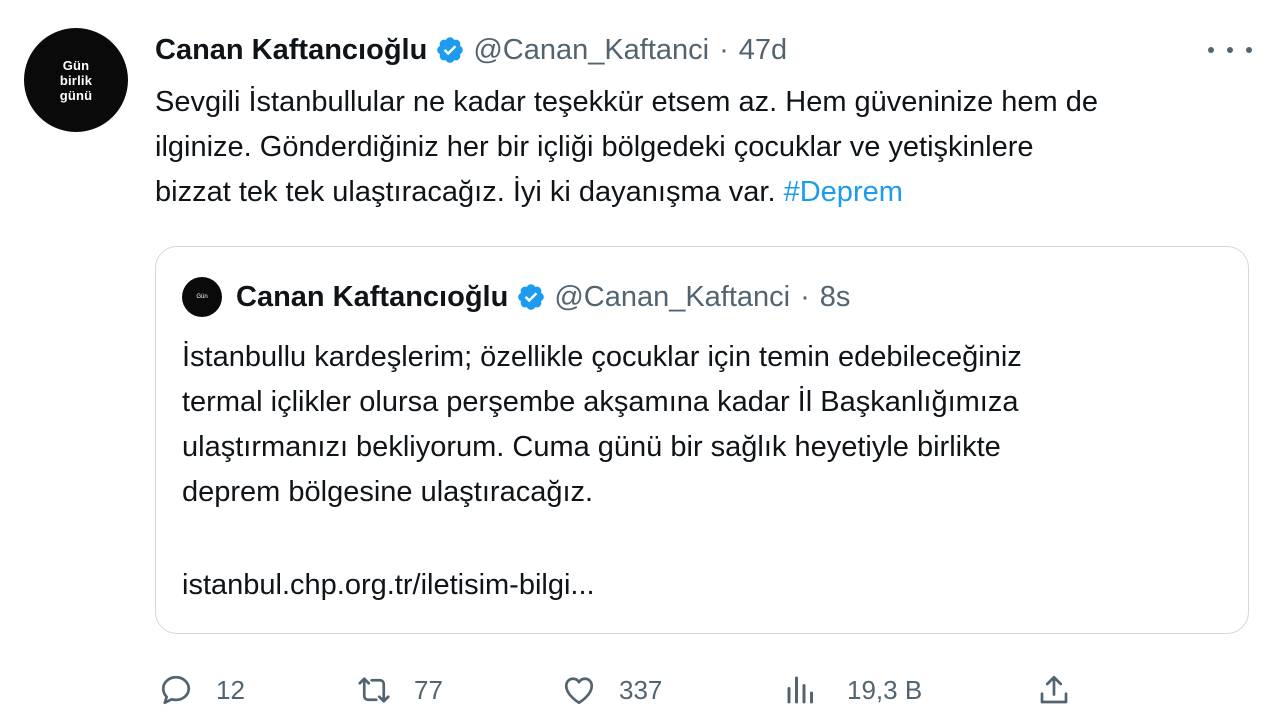  I want to click on tweet-actions: 12 77 337 19,3 B, so click(640, 690).